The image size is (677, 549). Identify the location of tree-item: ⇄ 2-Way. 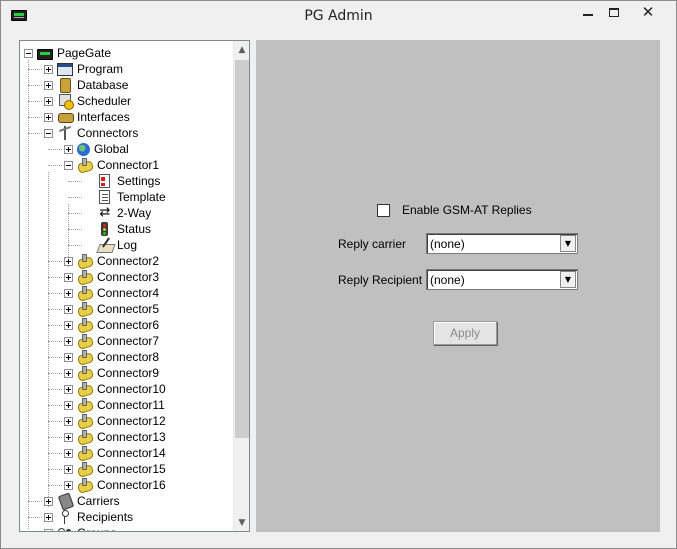
(118, 213).